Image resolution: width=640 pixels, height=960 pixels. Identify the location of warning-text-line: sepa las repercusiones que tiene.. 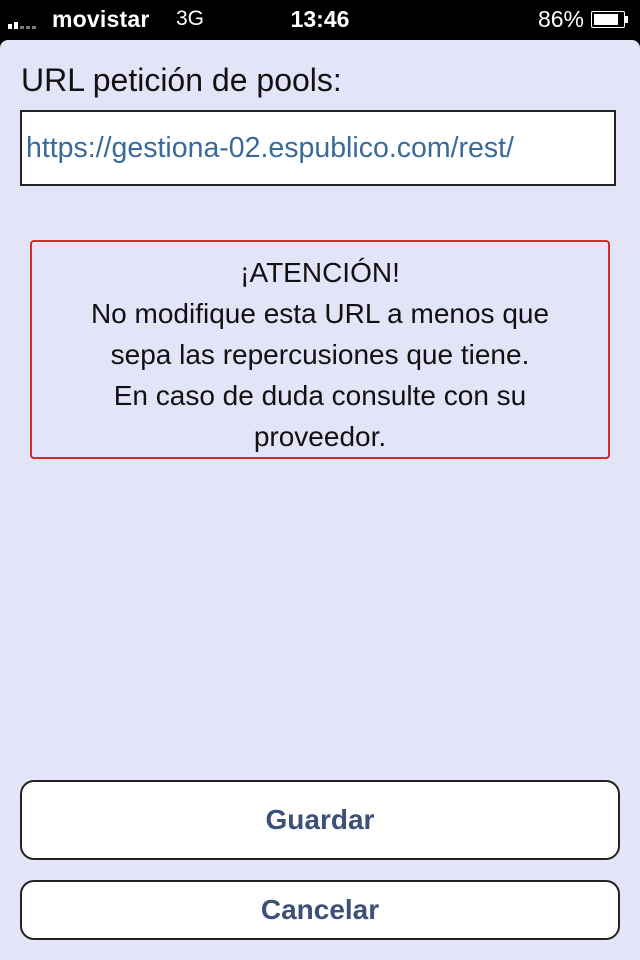
(320, 354).